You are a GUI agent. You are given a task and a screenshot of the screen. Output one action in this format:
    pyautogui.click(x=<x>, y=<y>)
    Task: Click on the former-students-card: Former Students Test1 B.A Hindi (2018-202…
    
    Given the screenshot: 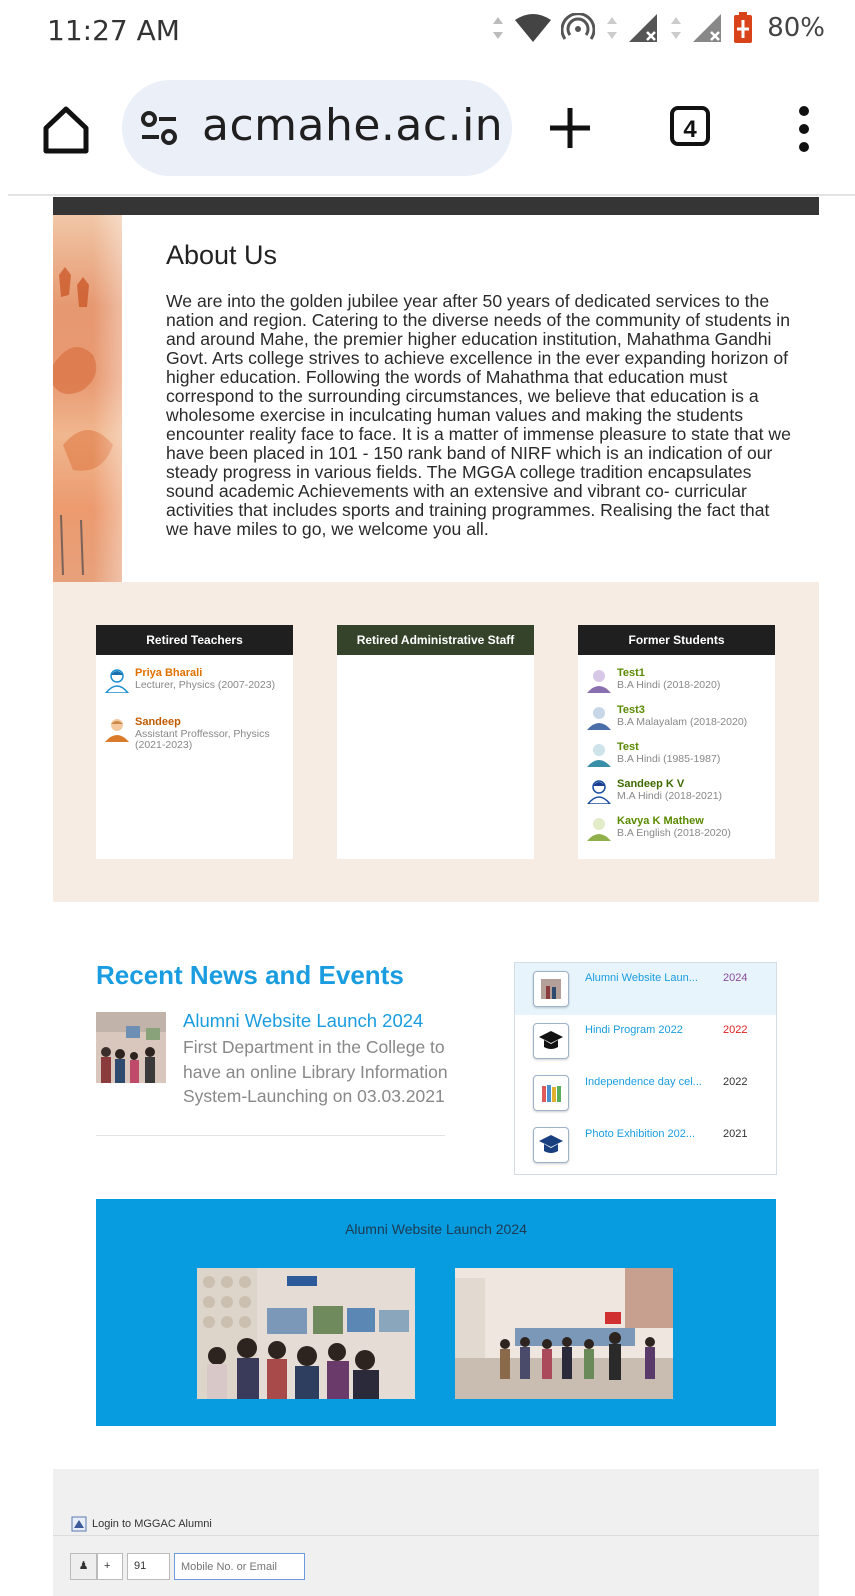 What is the action you would take?
    pyautogui.click(x=676, y=742)
    